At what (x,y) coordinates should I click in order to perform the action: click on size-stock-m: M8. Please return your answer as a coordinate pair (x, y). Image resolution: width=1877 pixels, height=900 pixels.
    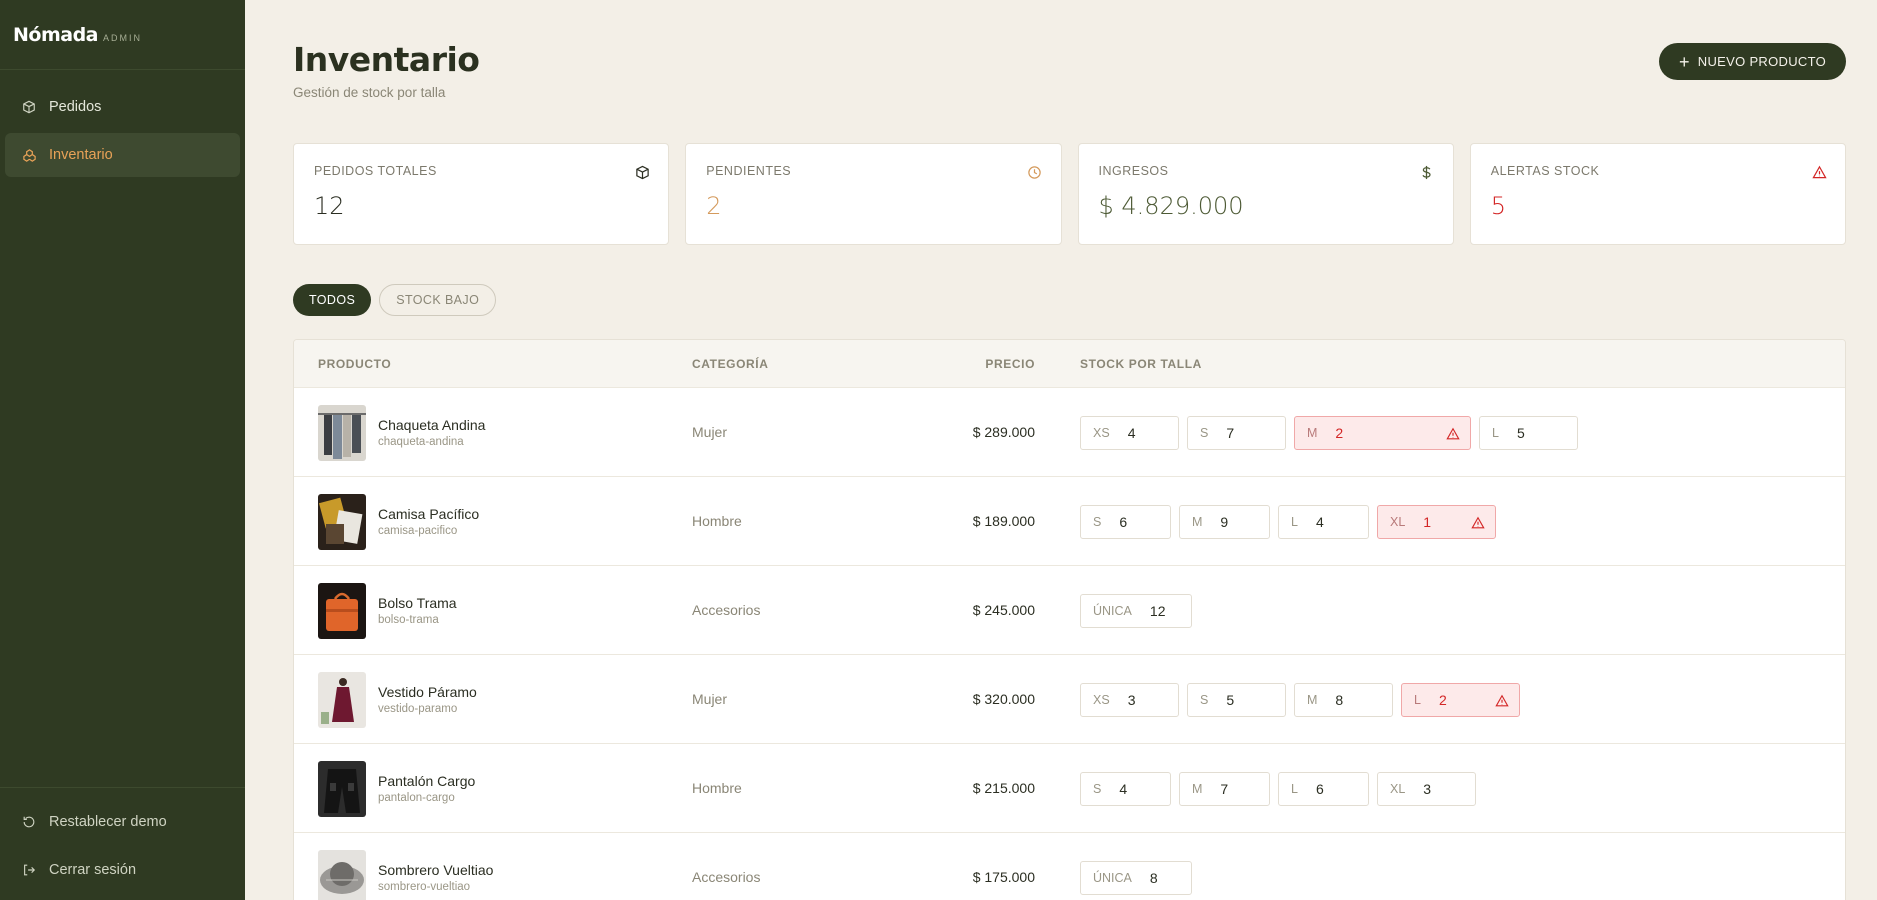
    Looking at the image, I should click on (1343, 700).